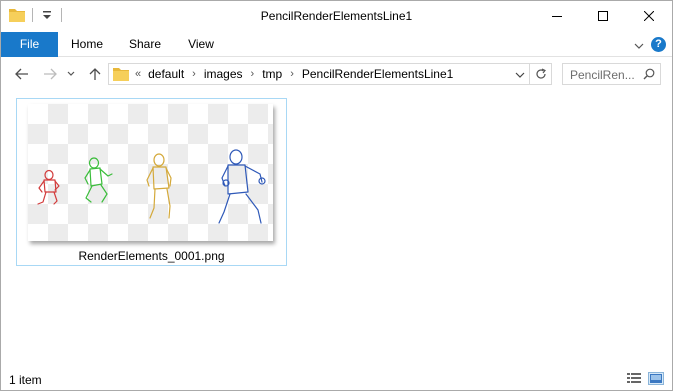  What do you see at coordinates (639, 46) in the screenshot?
I see `expand-ribbon-icon` at bounding box center [639, 46].